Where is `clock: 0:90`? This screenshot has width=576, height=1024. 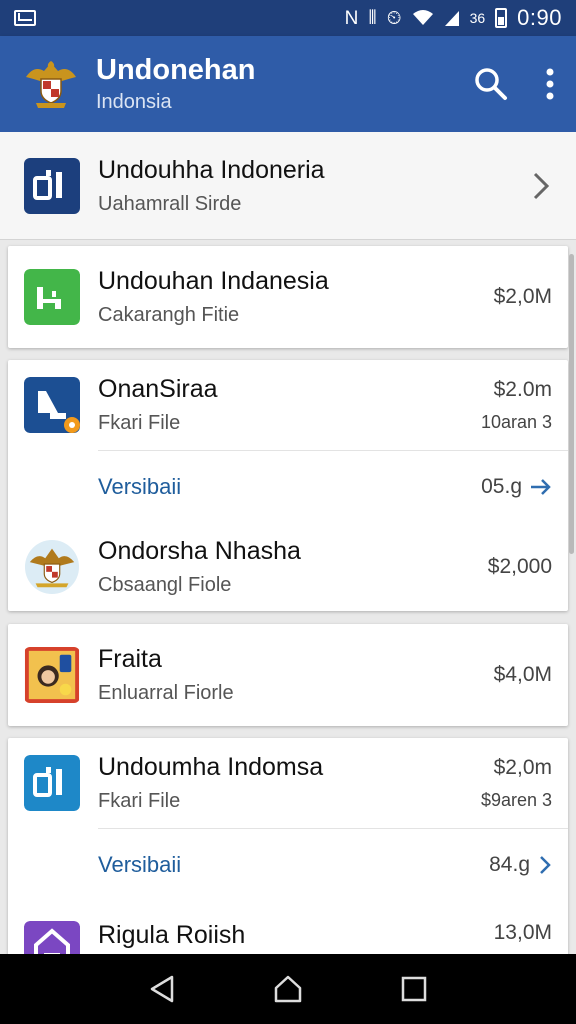
clock: 0:90 is located at coordinates (539, 17).